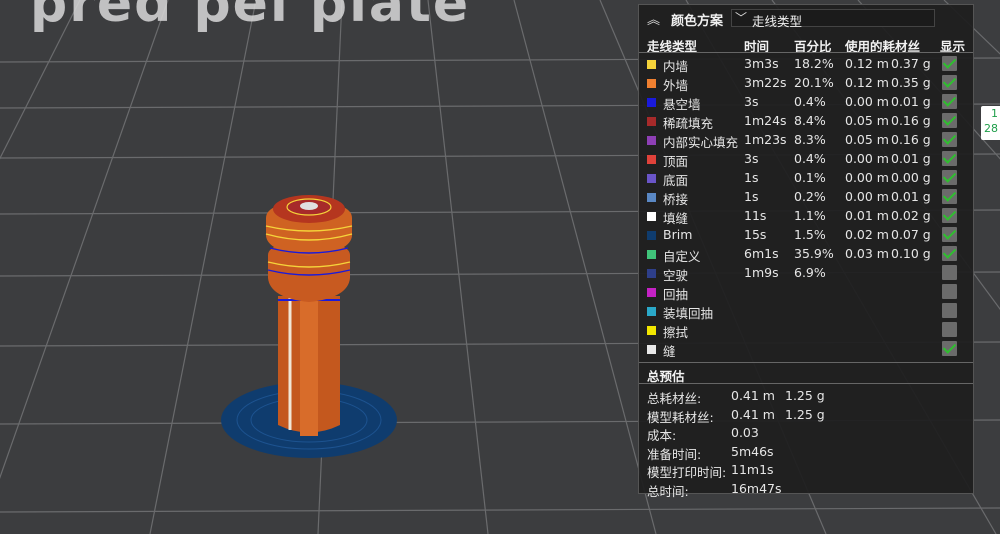 The width and height of the screenshot is (1000, 534). What do you see at coordinates (676, 180) in the screenshot?
I see `feature-name: 底面` at bounding box center [676, 180].